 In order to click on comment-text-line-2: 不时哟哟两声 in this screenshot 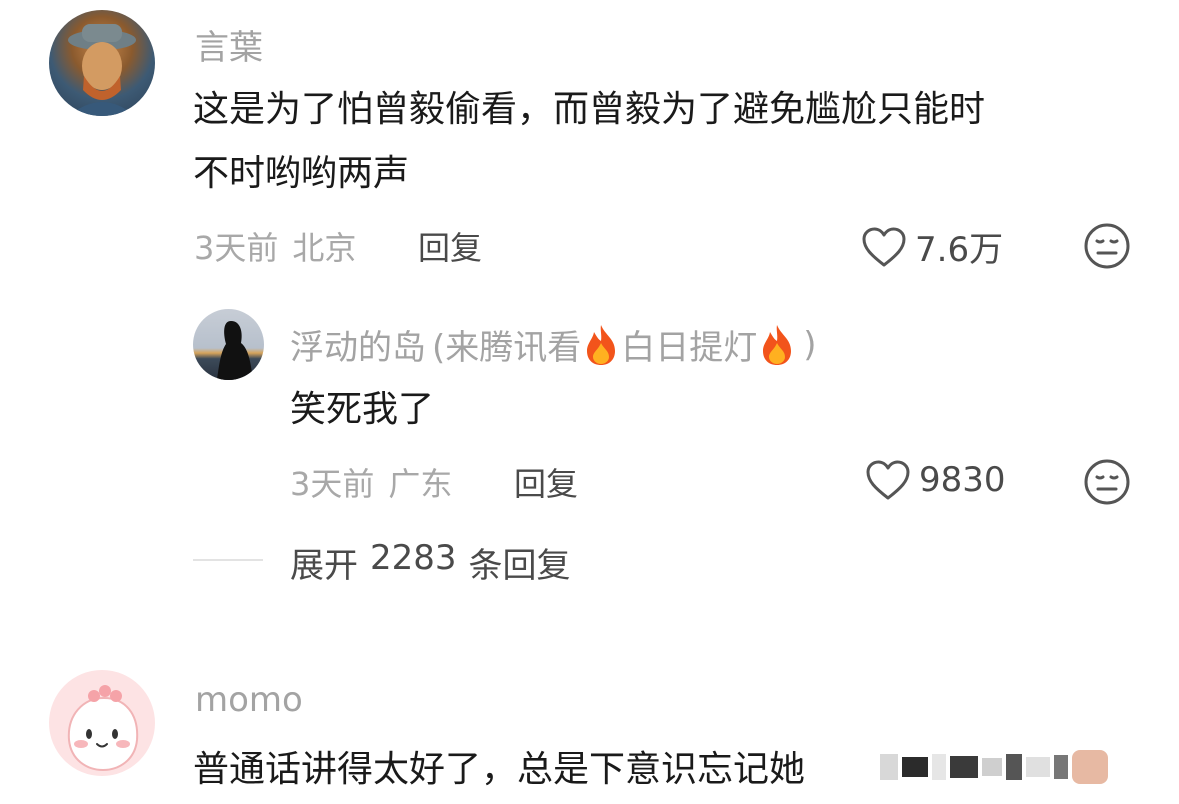, I will do `click(301, 173)`.